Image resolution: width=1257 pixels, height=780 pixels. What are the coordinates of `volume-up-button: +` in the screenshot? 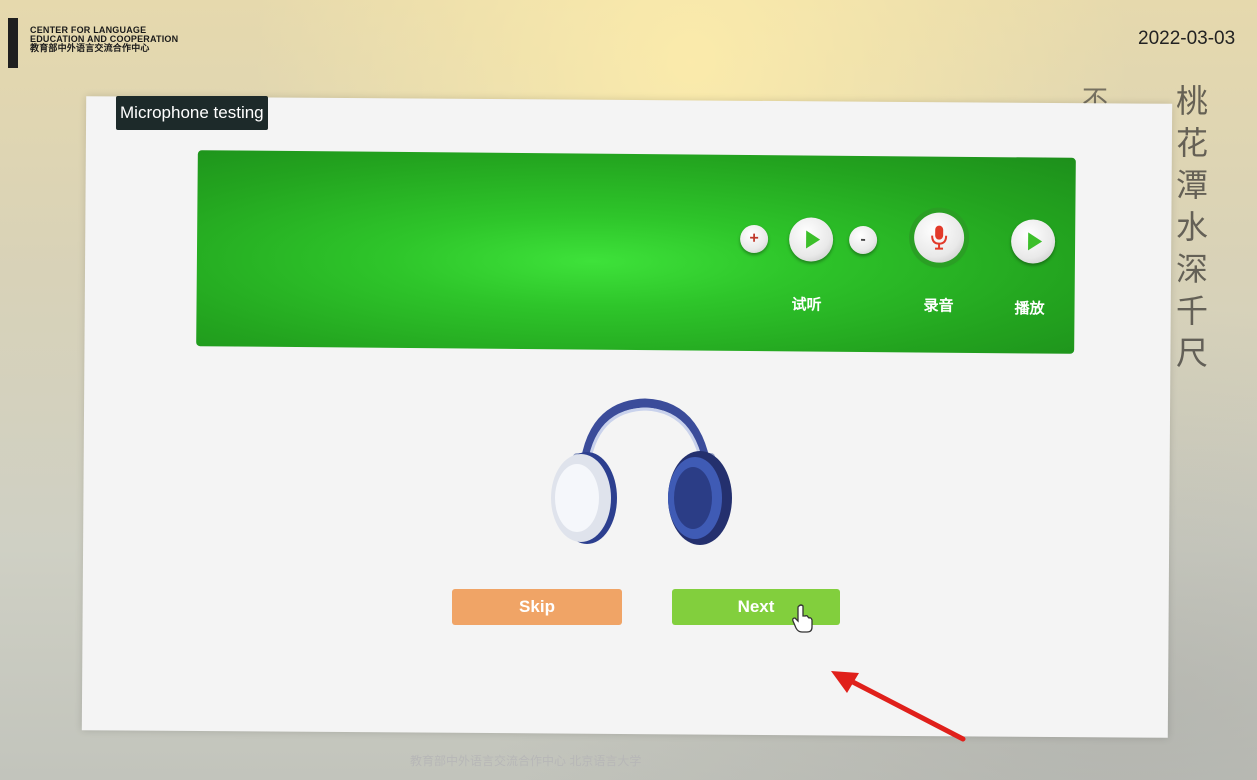 It's located at (754, 239).